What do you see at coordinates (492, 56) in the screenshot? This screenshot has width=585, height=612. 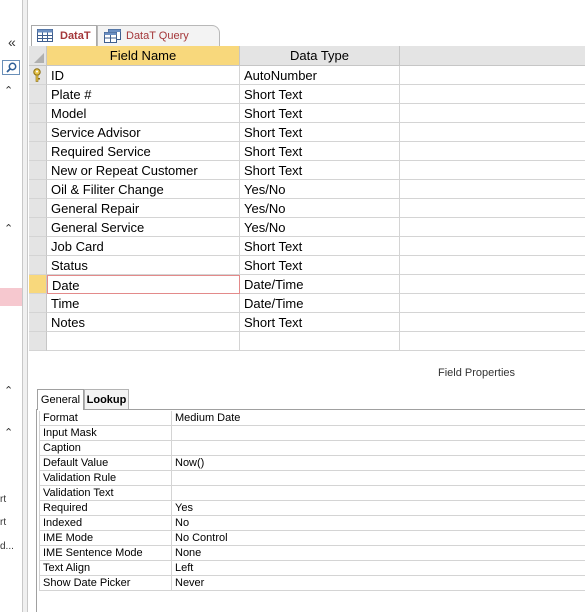 I see `column-header-description` at bounding box center [492, 56].